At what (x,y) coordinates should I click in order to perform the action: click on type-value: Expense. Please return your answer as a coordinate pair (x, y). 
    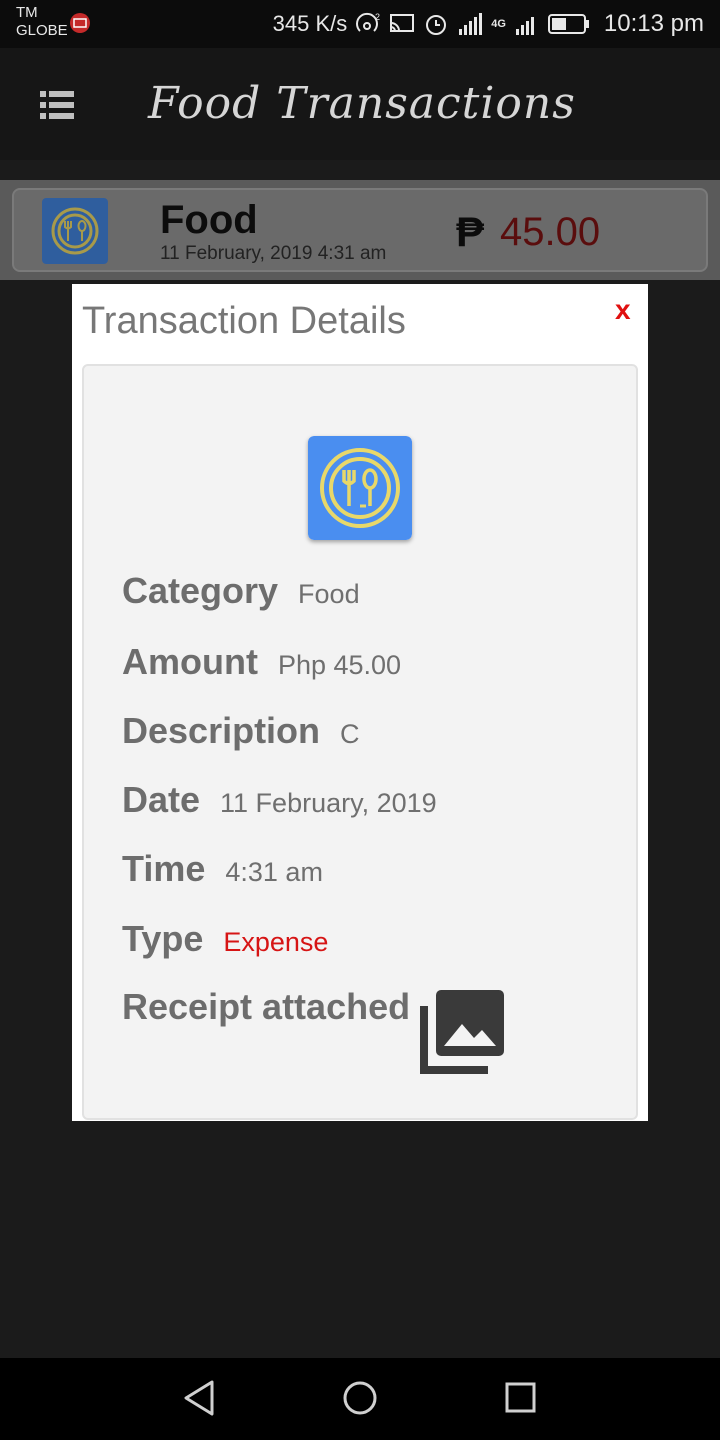
    Looking at the image, I should click on (276, 942).